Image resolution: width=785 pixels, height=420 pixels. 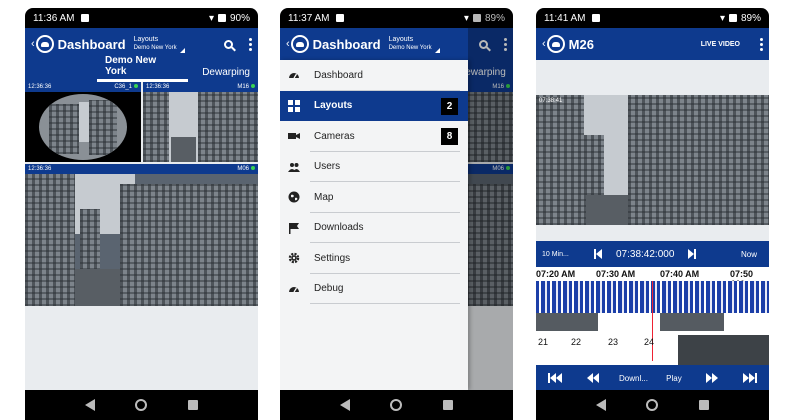 What do you see at coordinates (374, 75) in the screenshot?
I see `drawer-item-dashboard: Dashboard` at bounding box center [374, 75].